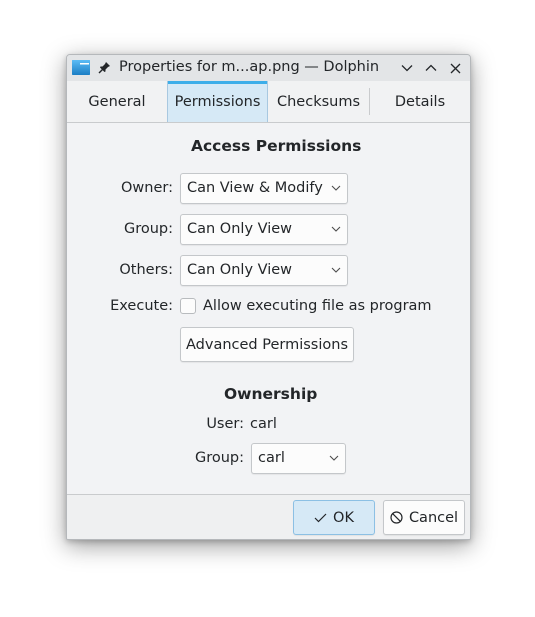  I want to click on tab-permissions: Permissions, so click(217, 101).